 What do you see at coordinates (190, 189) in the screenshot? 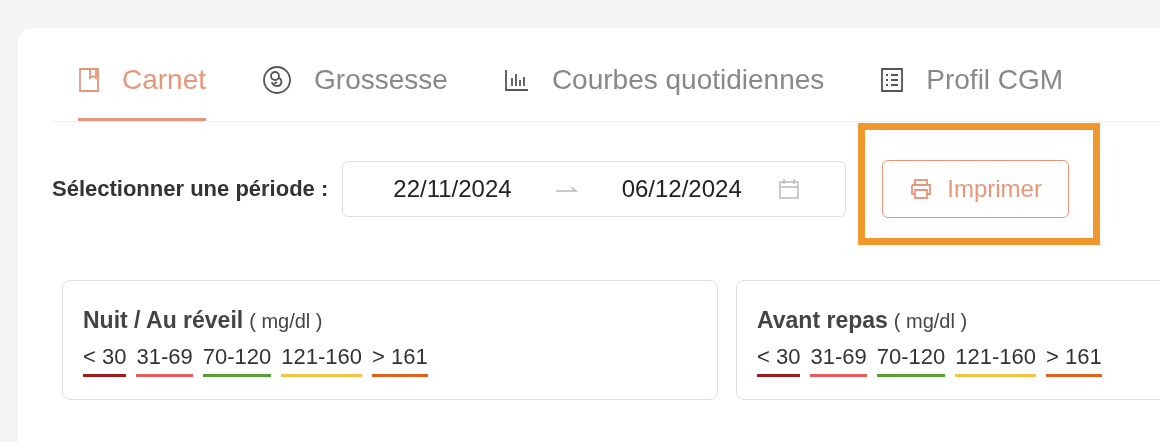
I see `period-label: Sélectionner une période :` at bounding box center [190, 189].